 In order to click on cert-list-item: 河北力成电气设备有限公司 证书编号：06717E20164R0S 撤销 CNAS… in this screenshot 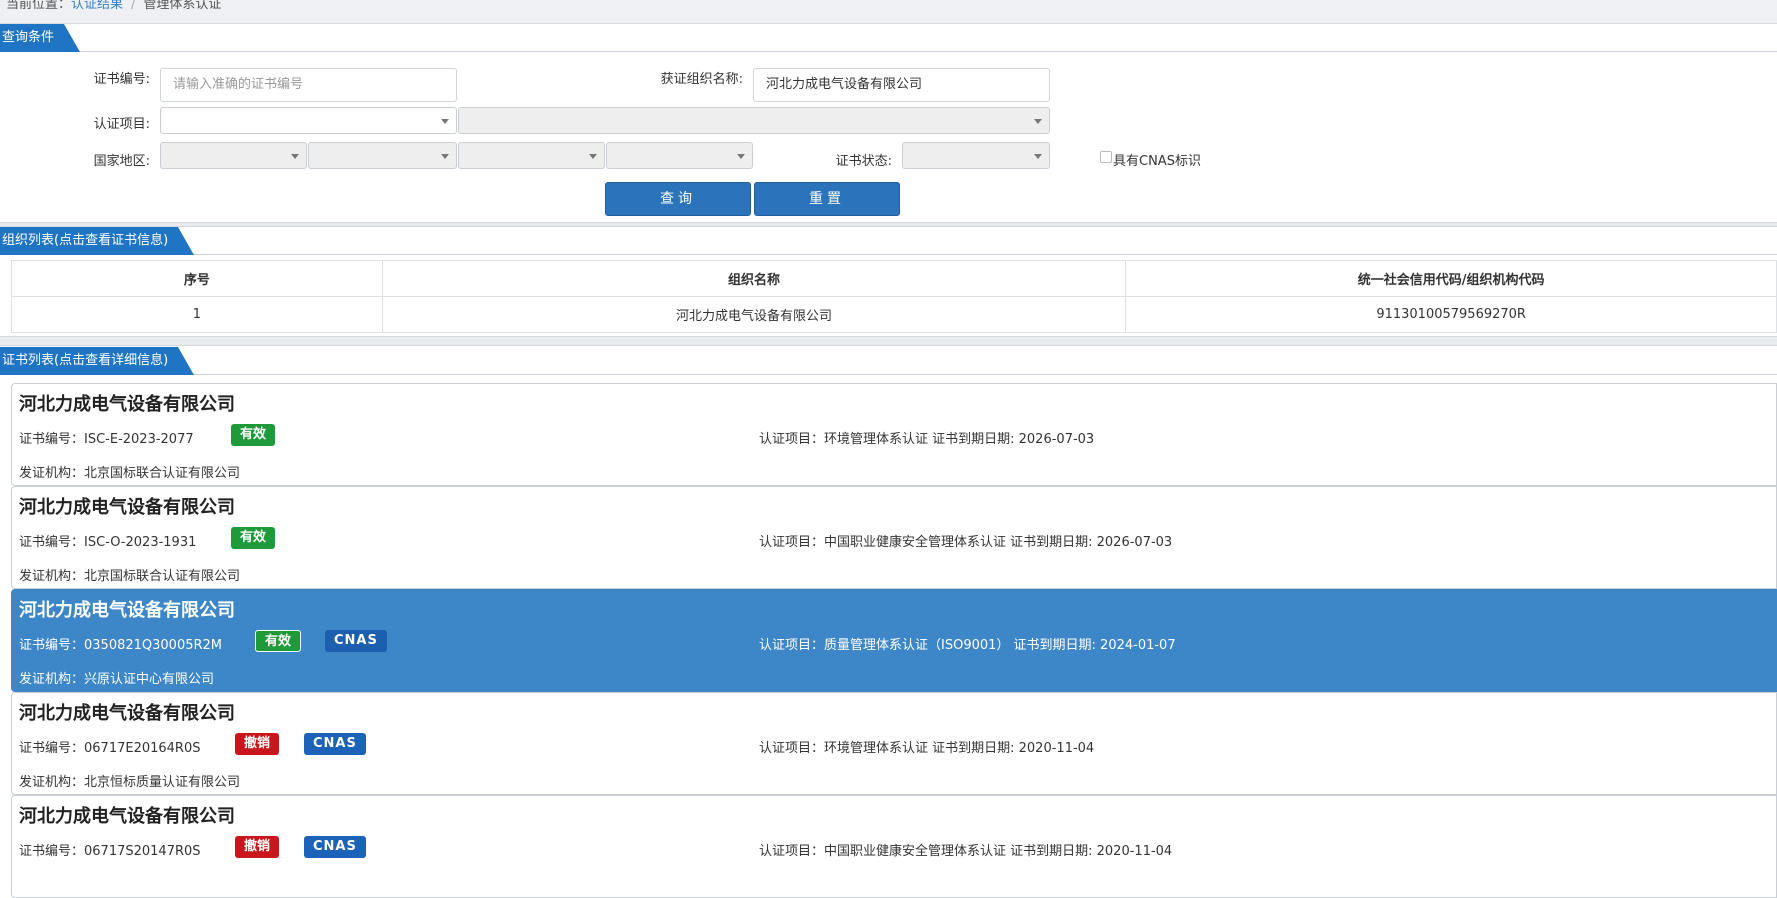, I will do `click(894, 743)`.